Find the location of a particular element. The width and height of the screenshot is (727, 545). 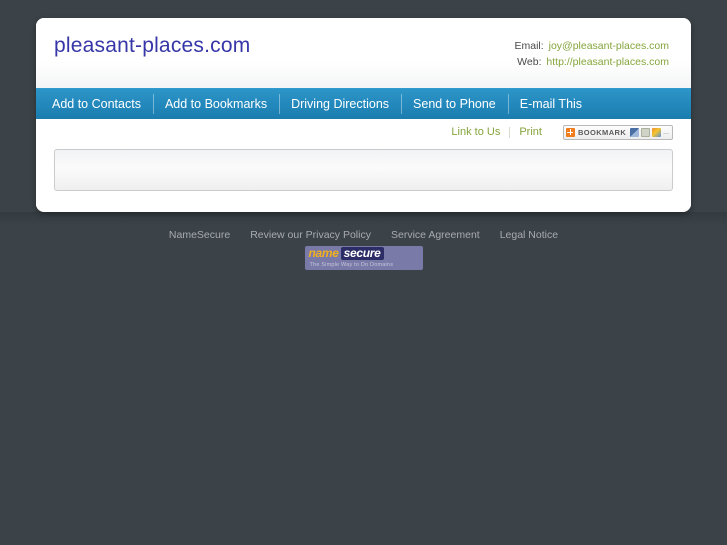

email-label: Email: is located at coordinates (529, 46).